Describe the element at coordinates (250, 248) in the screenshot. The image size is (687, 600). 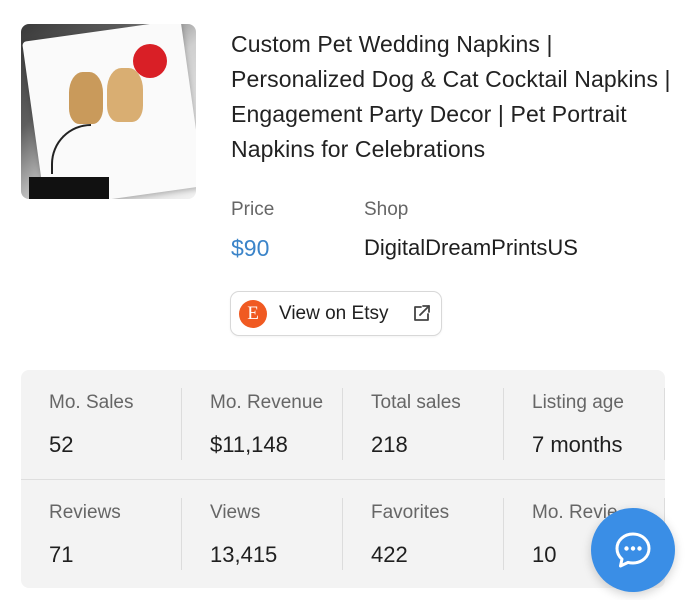
I see `price-value: $90` at that location.